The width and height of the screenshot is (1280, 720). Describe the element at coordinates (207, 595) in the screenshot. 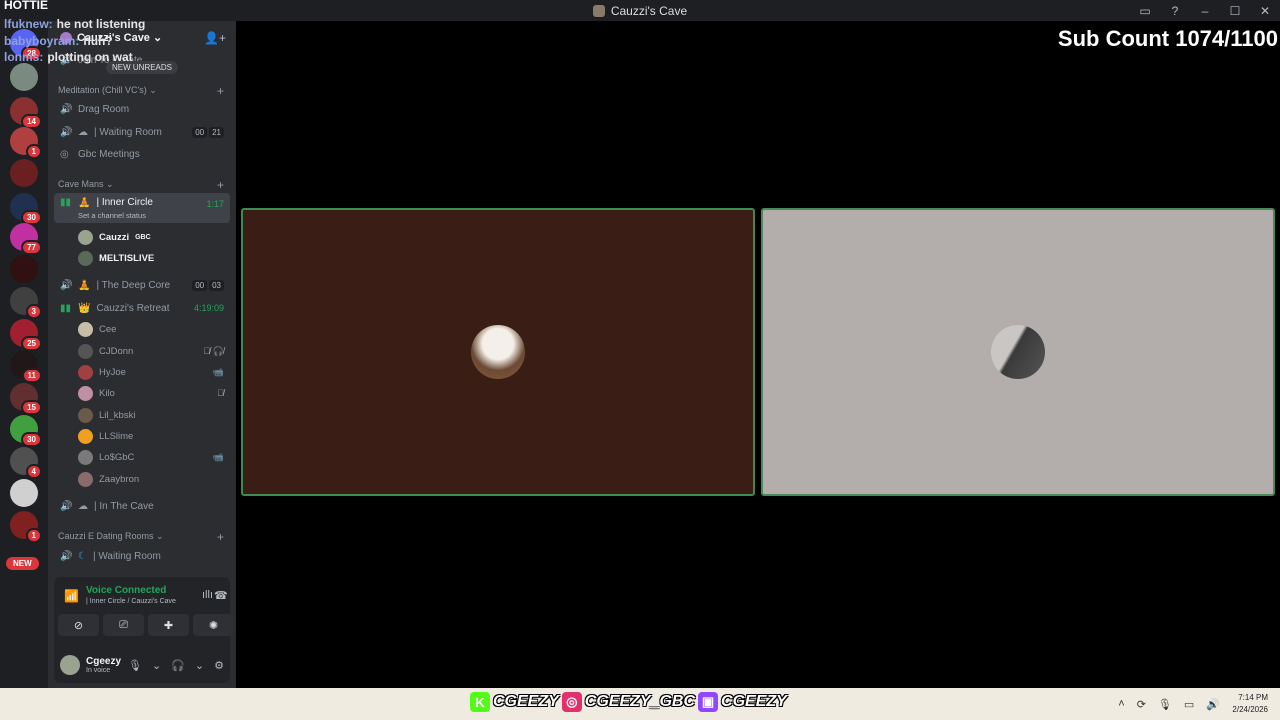

I see `noise-suppression-icon: ıllı` at that location.